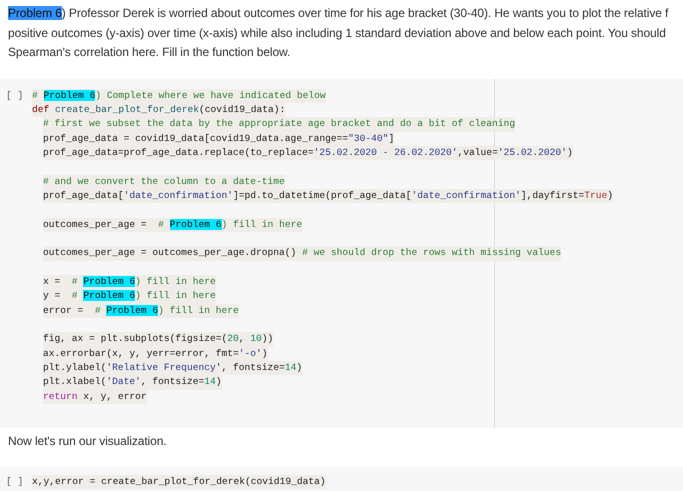 The height and width of the screenshot is (491, 683). Describe the element at coordinates (87, 441) in the screenshot. I see `paragraph-line: Now let's run our visualization.` at that location.